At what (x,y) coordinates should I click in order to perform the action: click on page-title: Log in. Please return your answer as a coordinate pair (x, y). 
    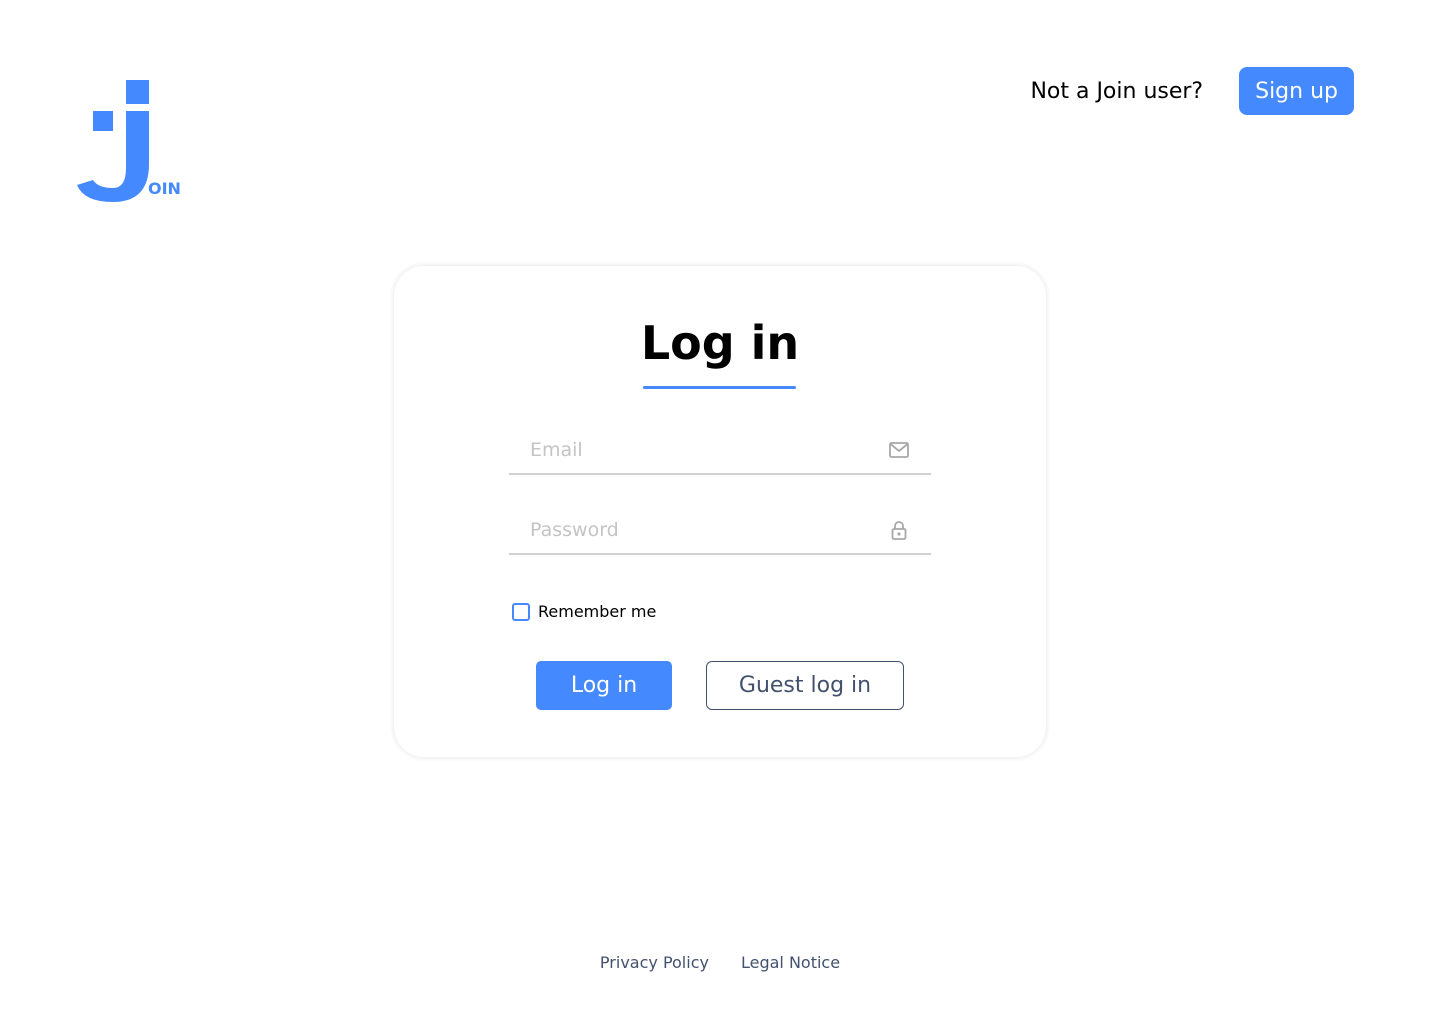
    Looking at the image, I should click on (720, 343).